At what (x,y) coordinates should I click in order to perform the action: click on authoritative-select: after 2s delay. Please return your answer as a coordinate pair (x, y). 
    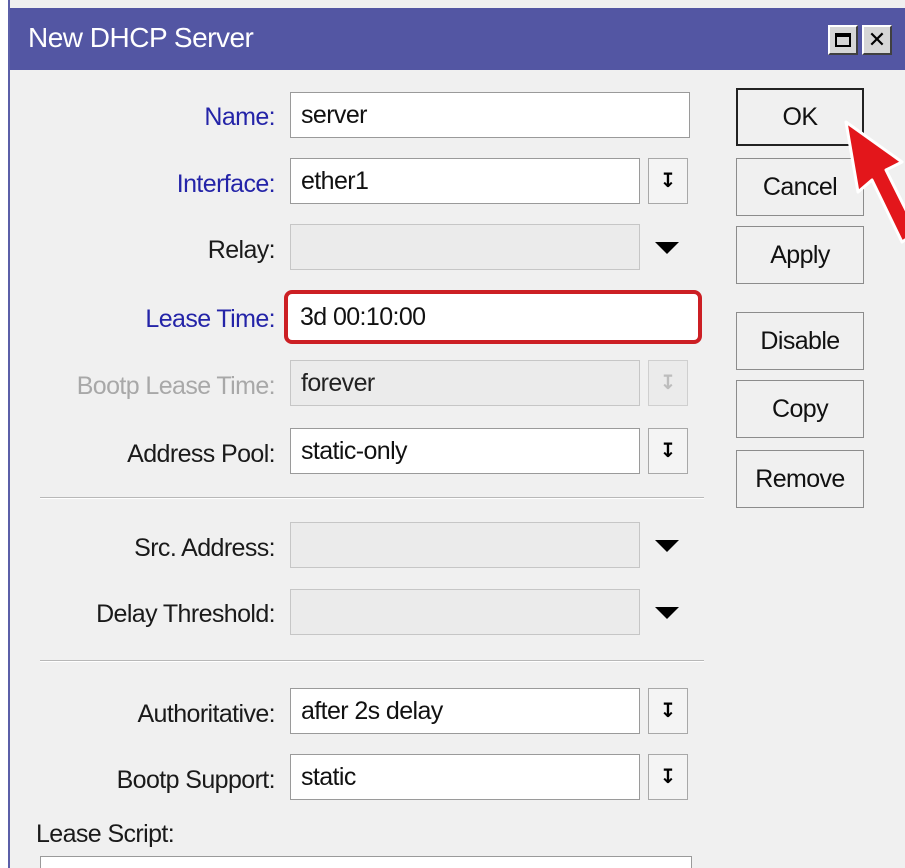
    Looking at the image, I should click on (465, 711).